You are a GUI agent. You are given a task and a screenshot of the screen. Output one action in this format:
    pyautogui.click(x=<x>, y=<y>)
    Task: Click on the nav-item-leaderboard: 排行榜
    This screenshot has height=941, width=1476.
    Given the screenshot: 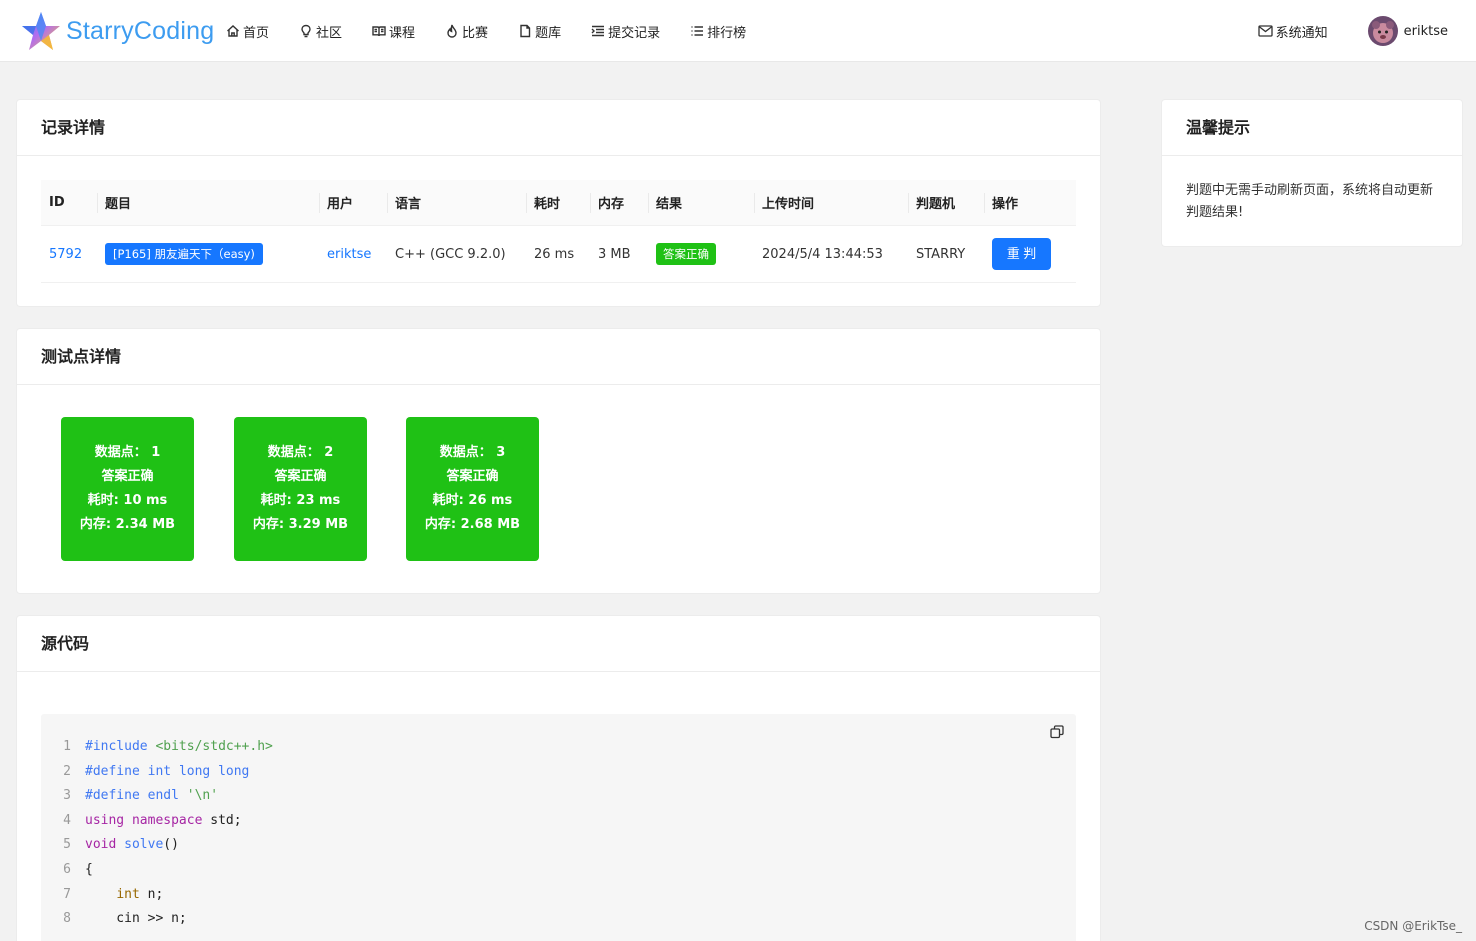 What is the action you would take?
    pyautogui.click(x=718, y=31)
    